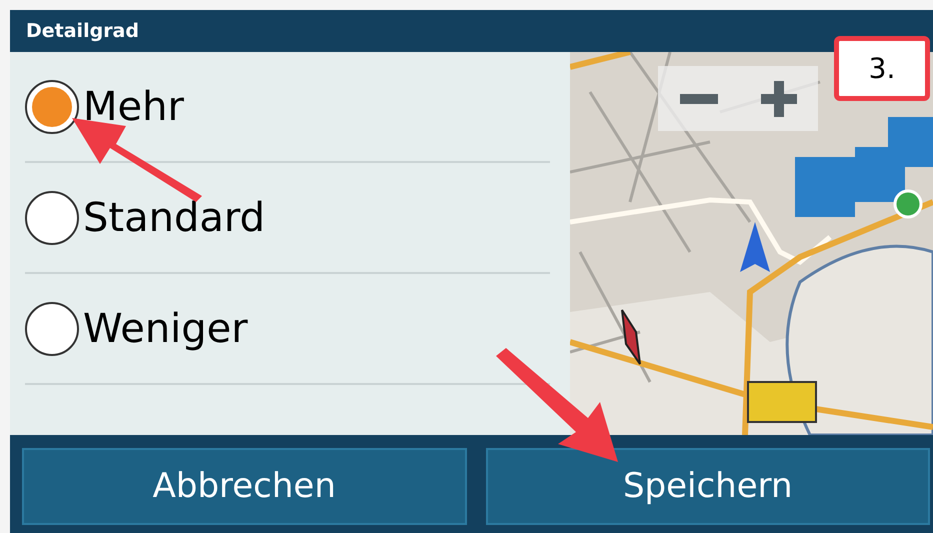 The width and height of the screenshot is (933, 533). What do you see at coordinates (82, 31) in the screenshot?
I see `window-title: Detailgrad` at bounding box center [82, 31].